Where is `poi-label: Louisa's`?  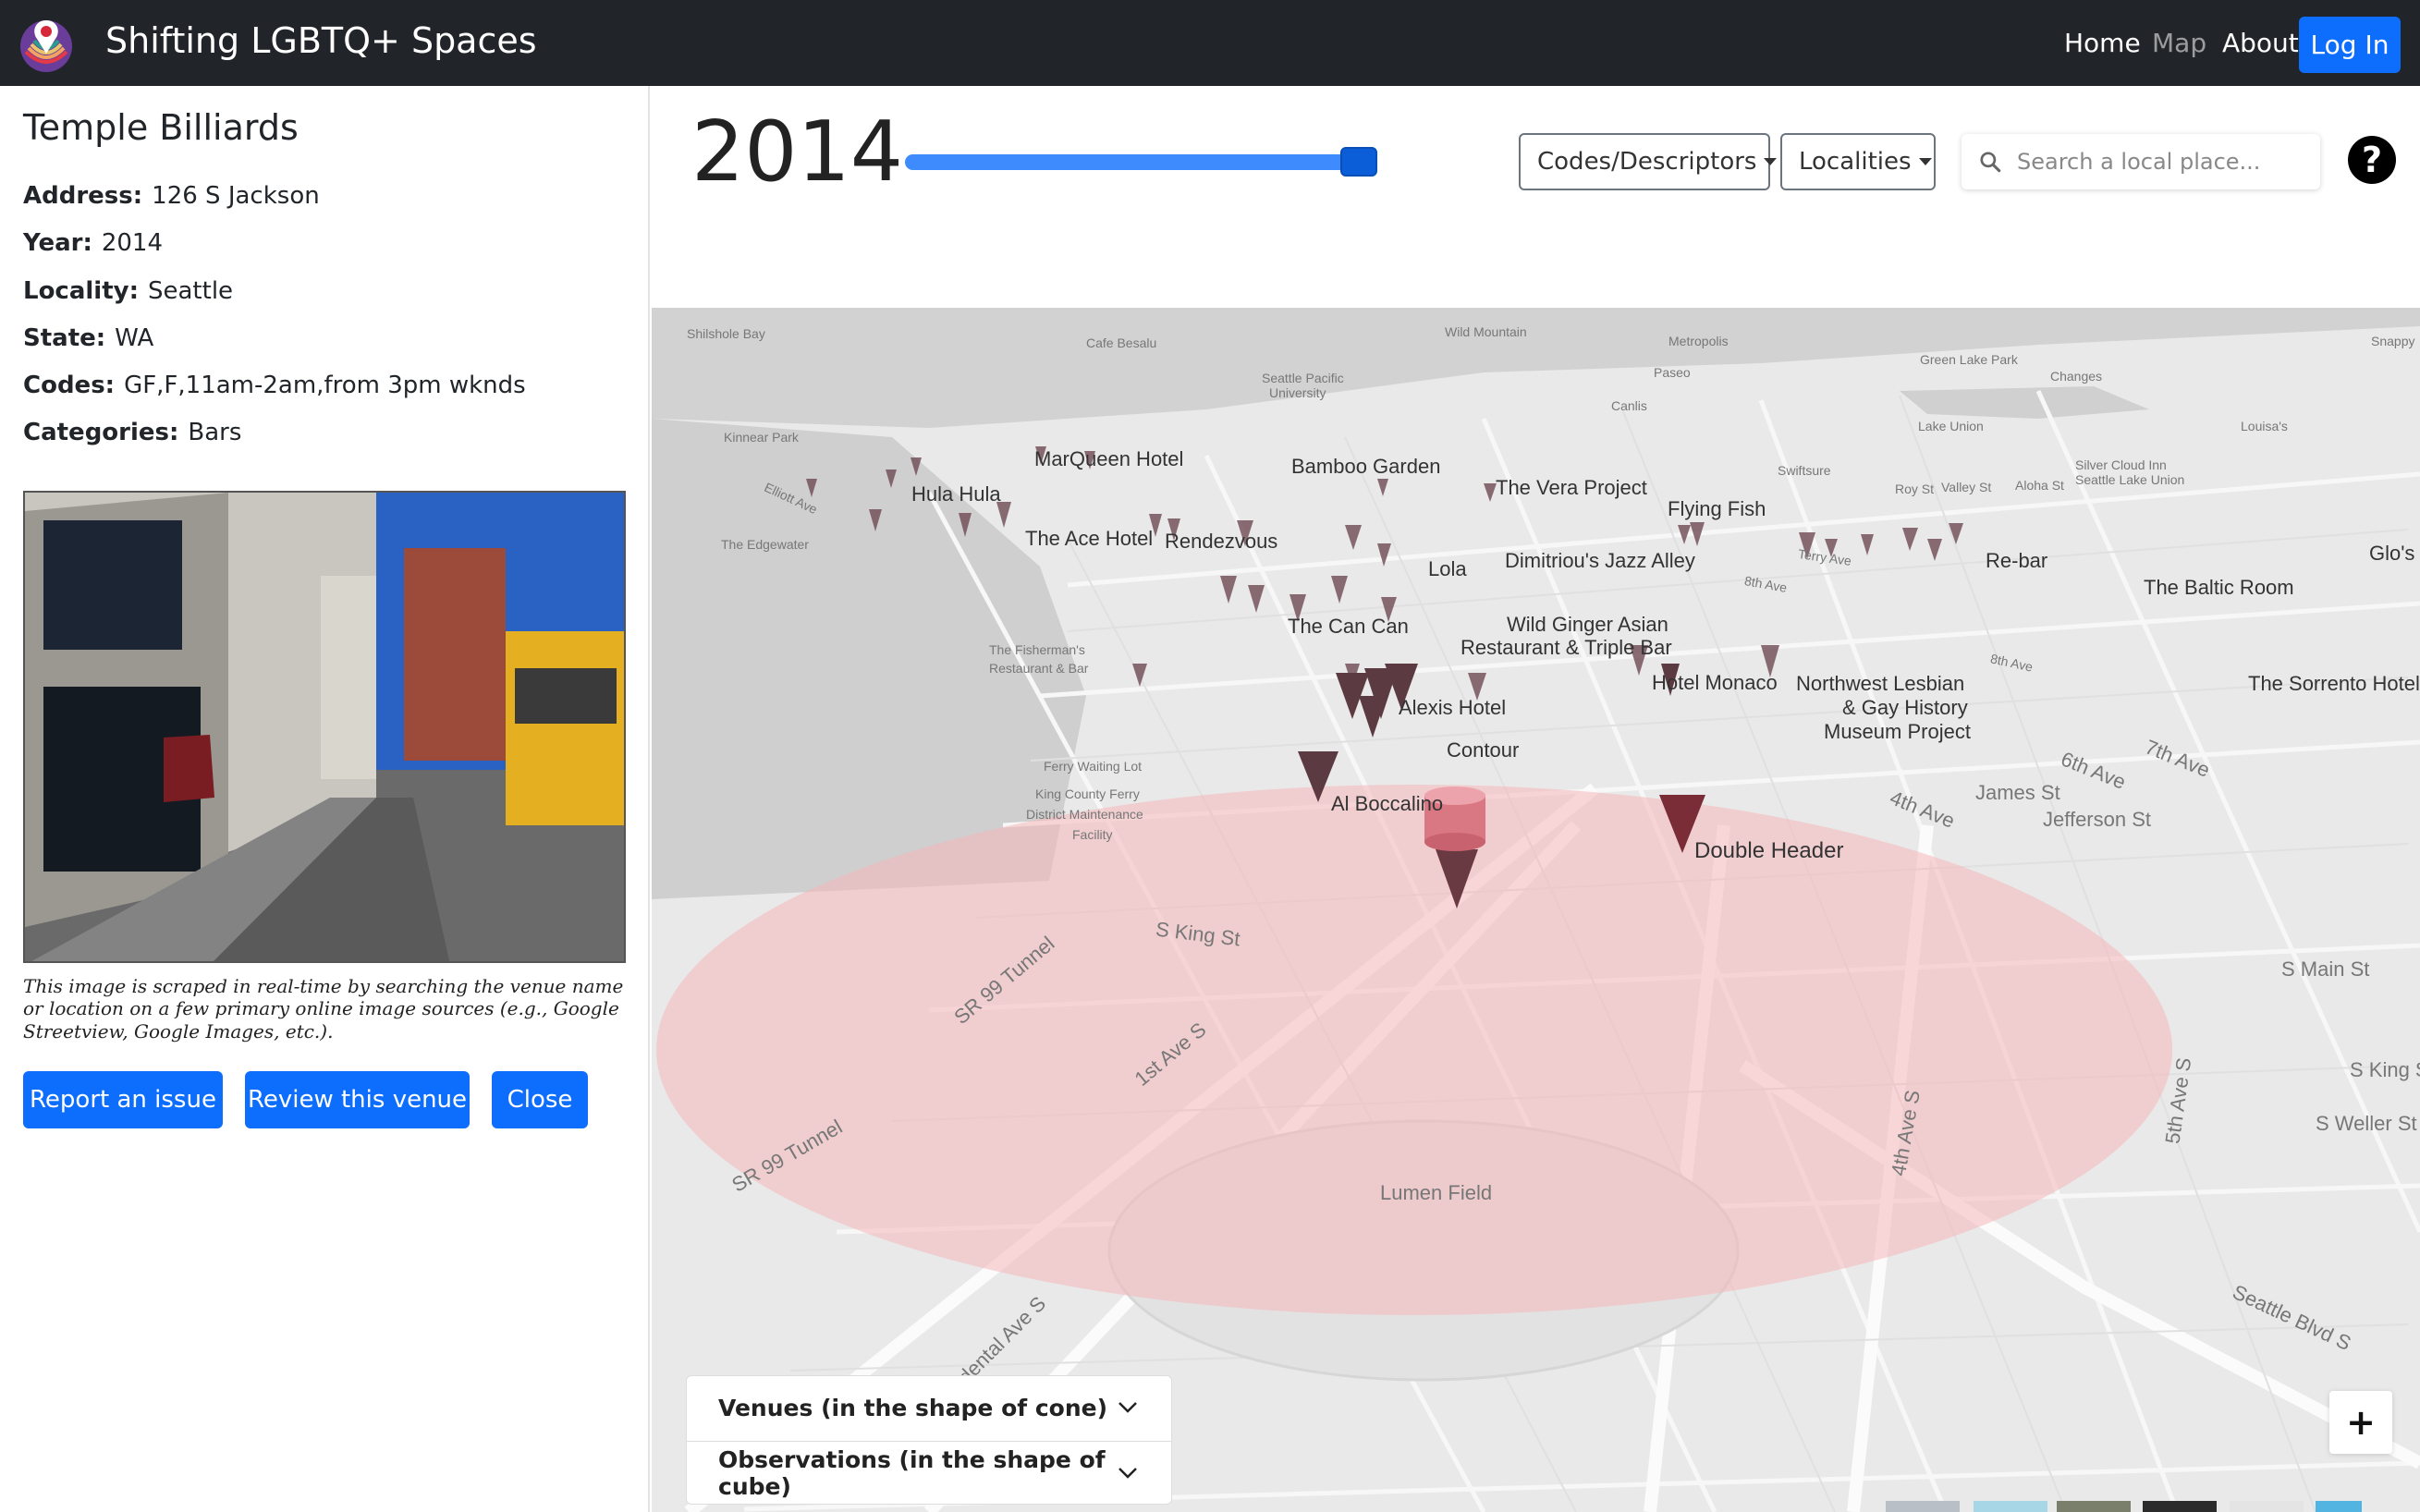 poi-label: Louisa's is located at coordinates (2264, 426).